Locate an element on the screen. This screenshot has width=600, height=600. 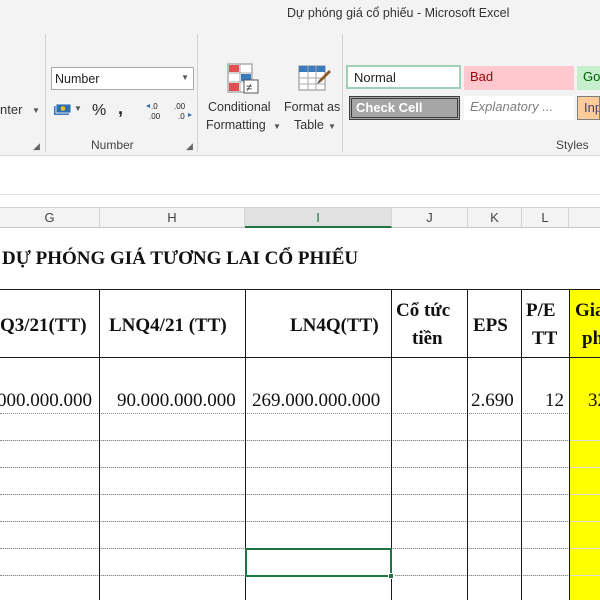
percent-style-button: % is located at coordinates (99, 111).